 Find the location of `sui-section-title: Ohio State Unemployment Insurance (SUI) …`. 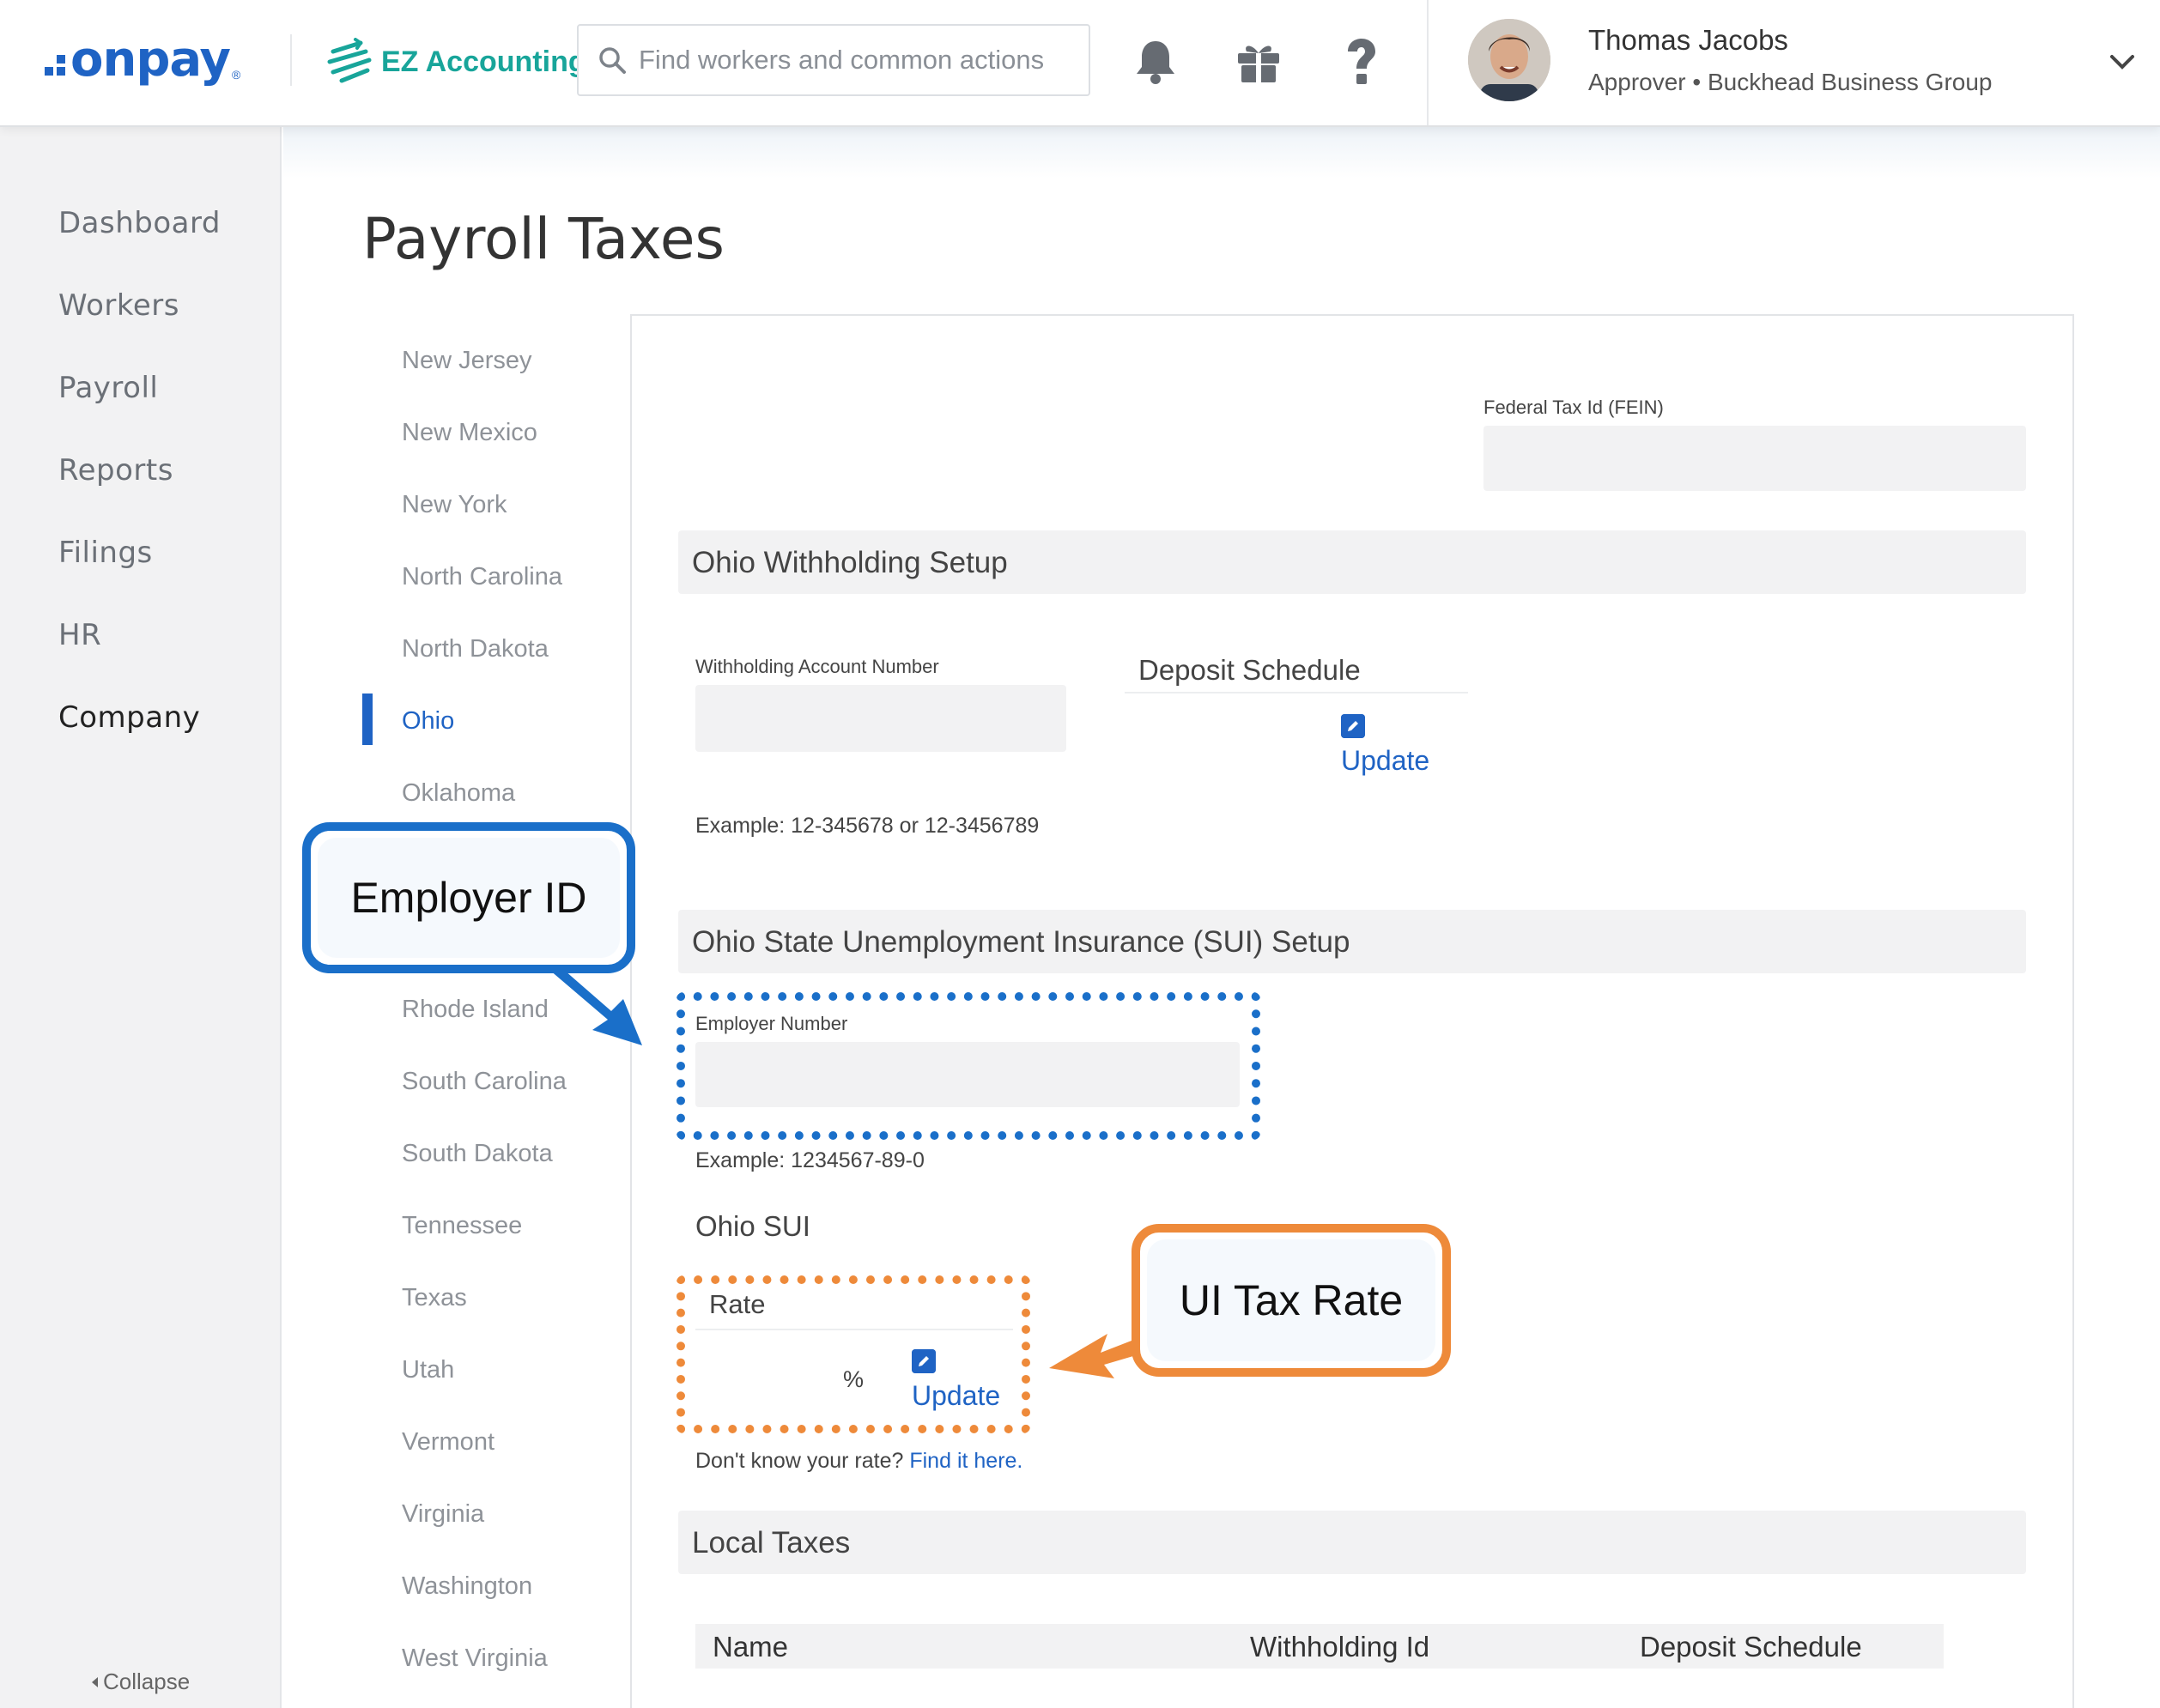

sui-section-title: Ohio State Unemployment Insurance (SUI) … is located at coordinates (1021, 942).